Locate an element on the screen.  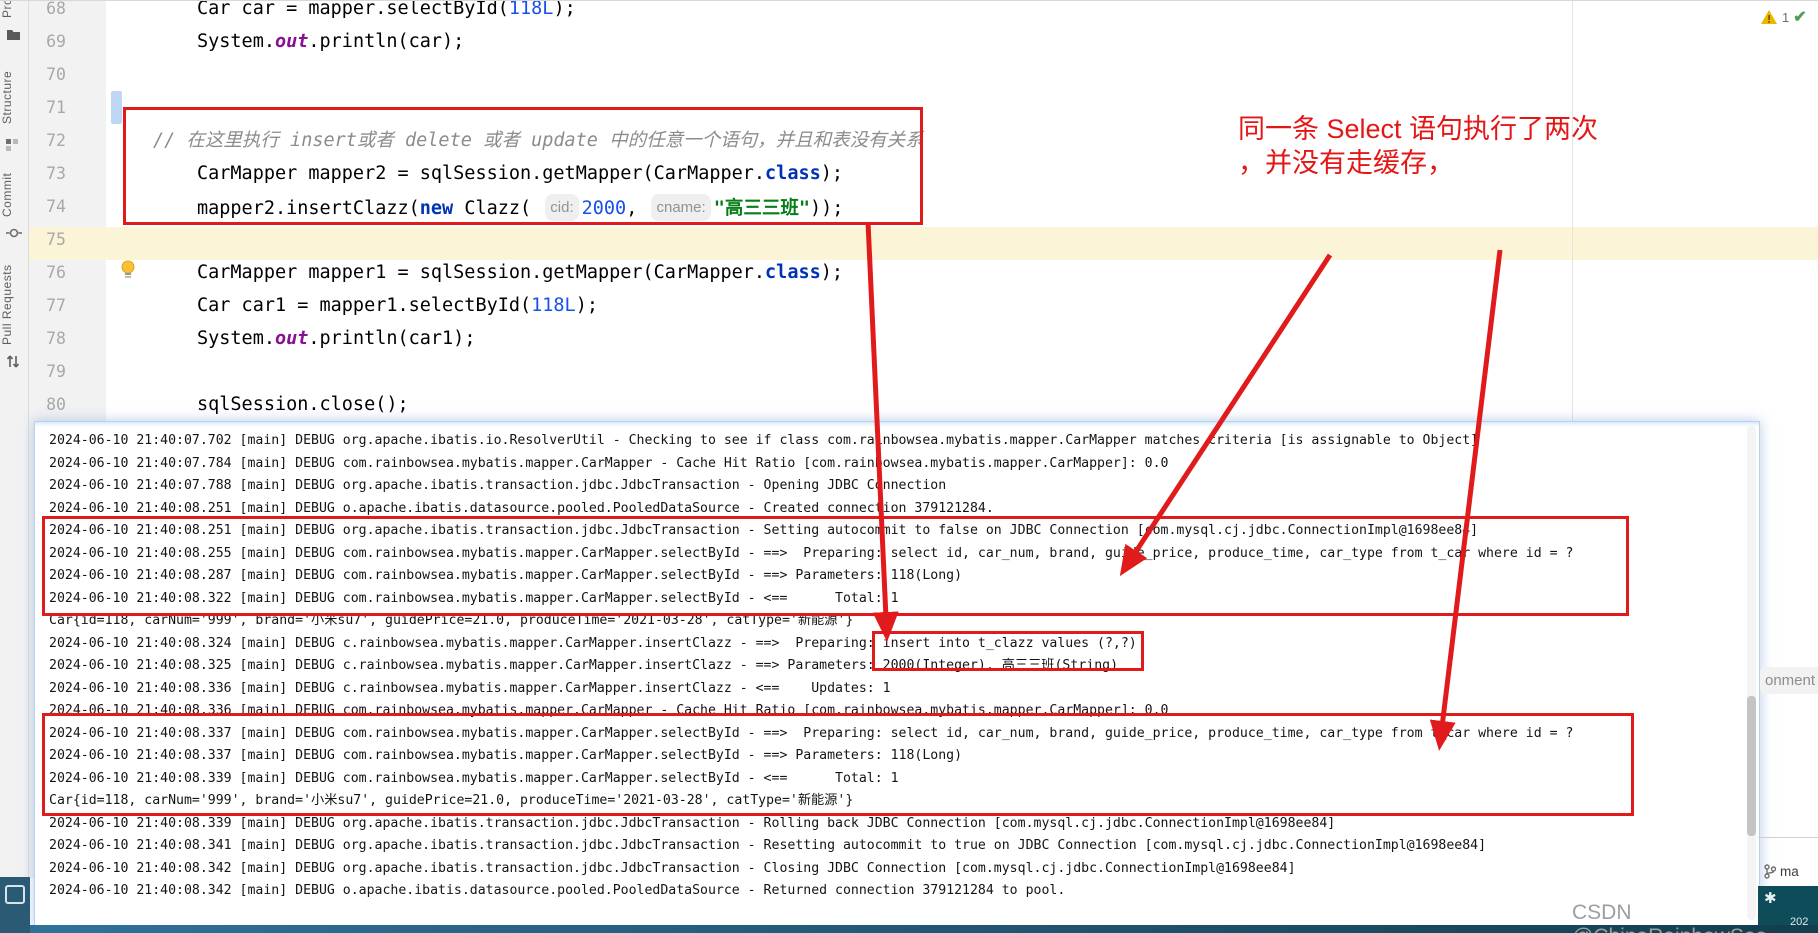
bottom-bar is located at coordinates (909, 929).